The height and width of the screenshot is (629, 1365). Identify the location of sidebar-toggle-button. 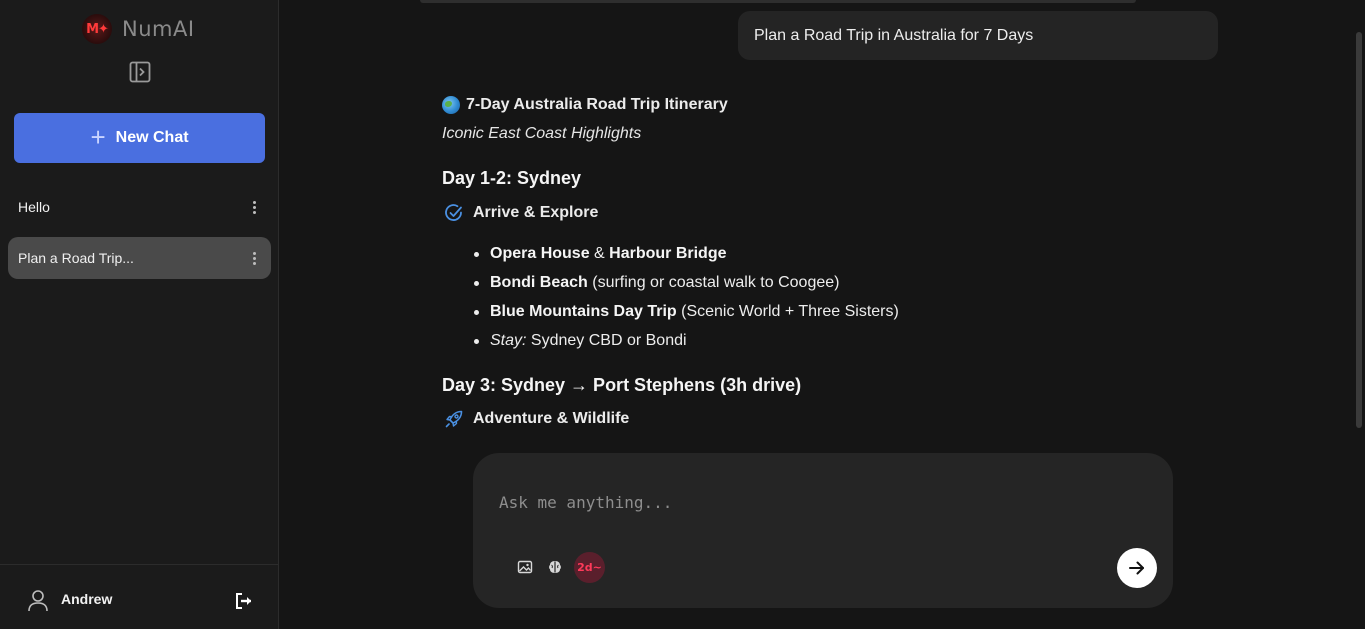
(140, 72).